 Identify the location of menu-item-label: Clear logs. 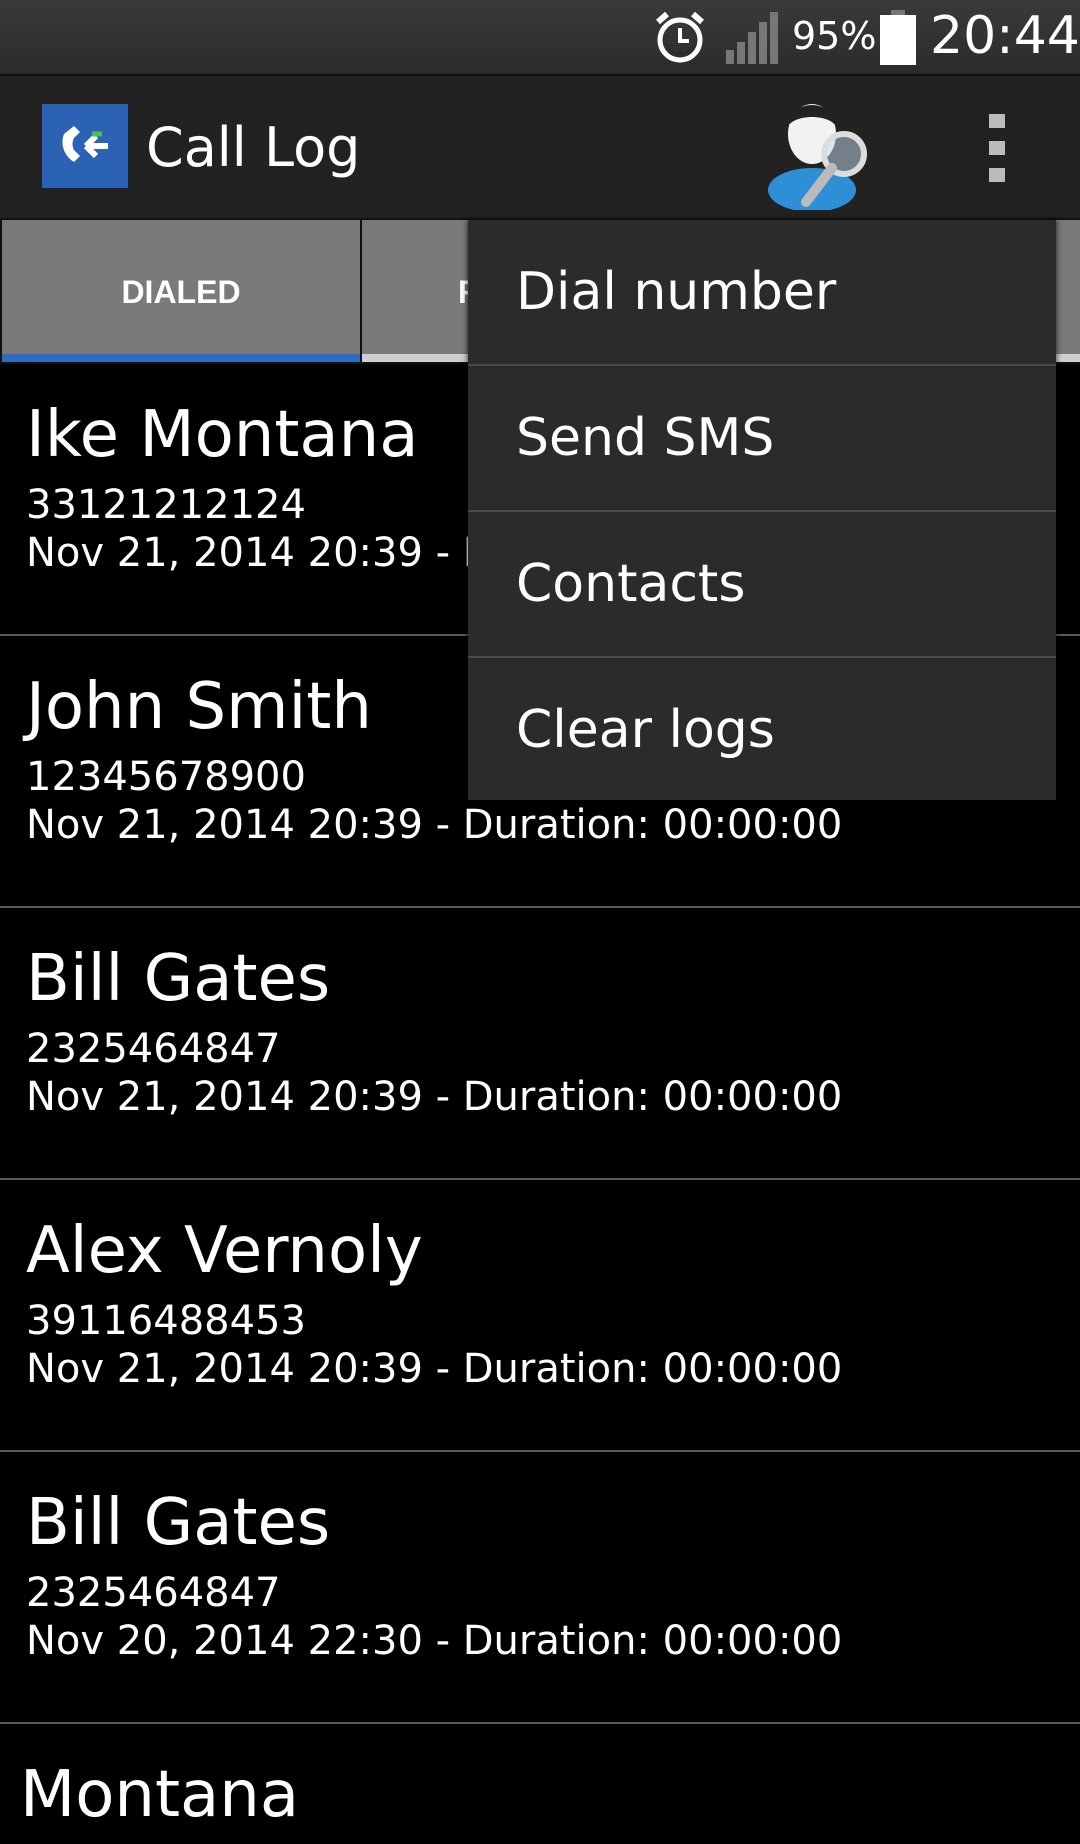
(645, 730).